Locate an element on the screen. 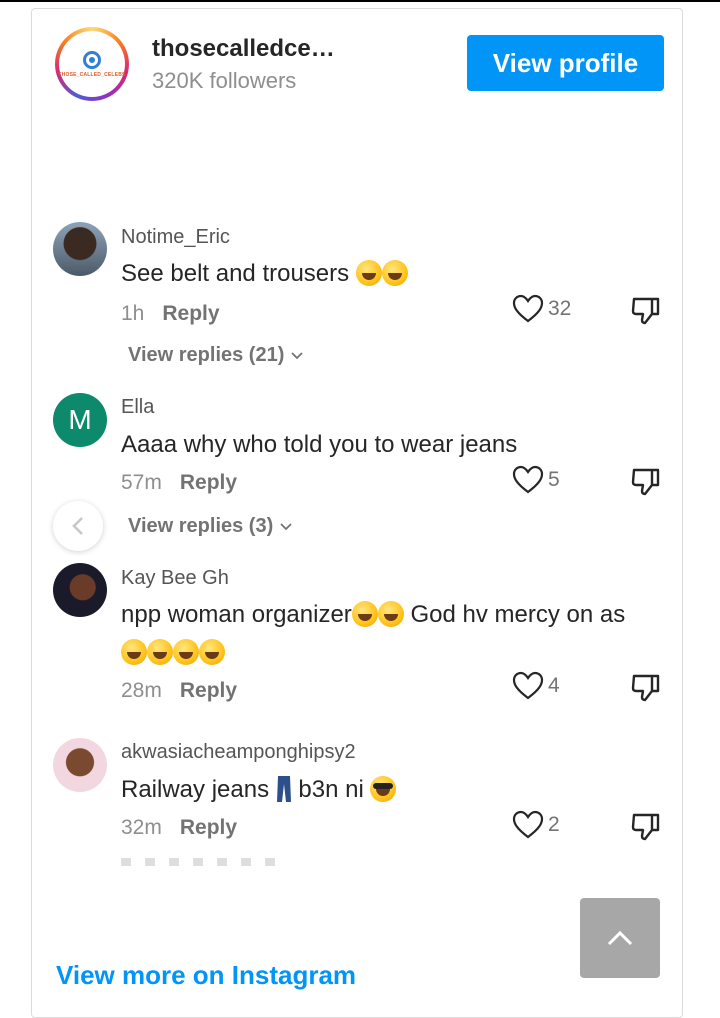  comment-username: Notime_Eric is located at coordinates (175, 237).